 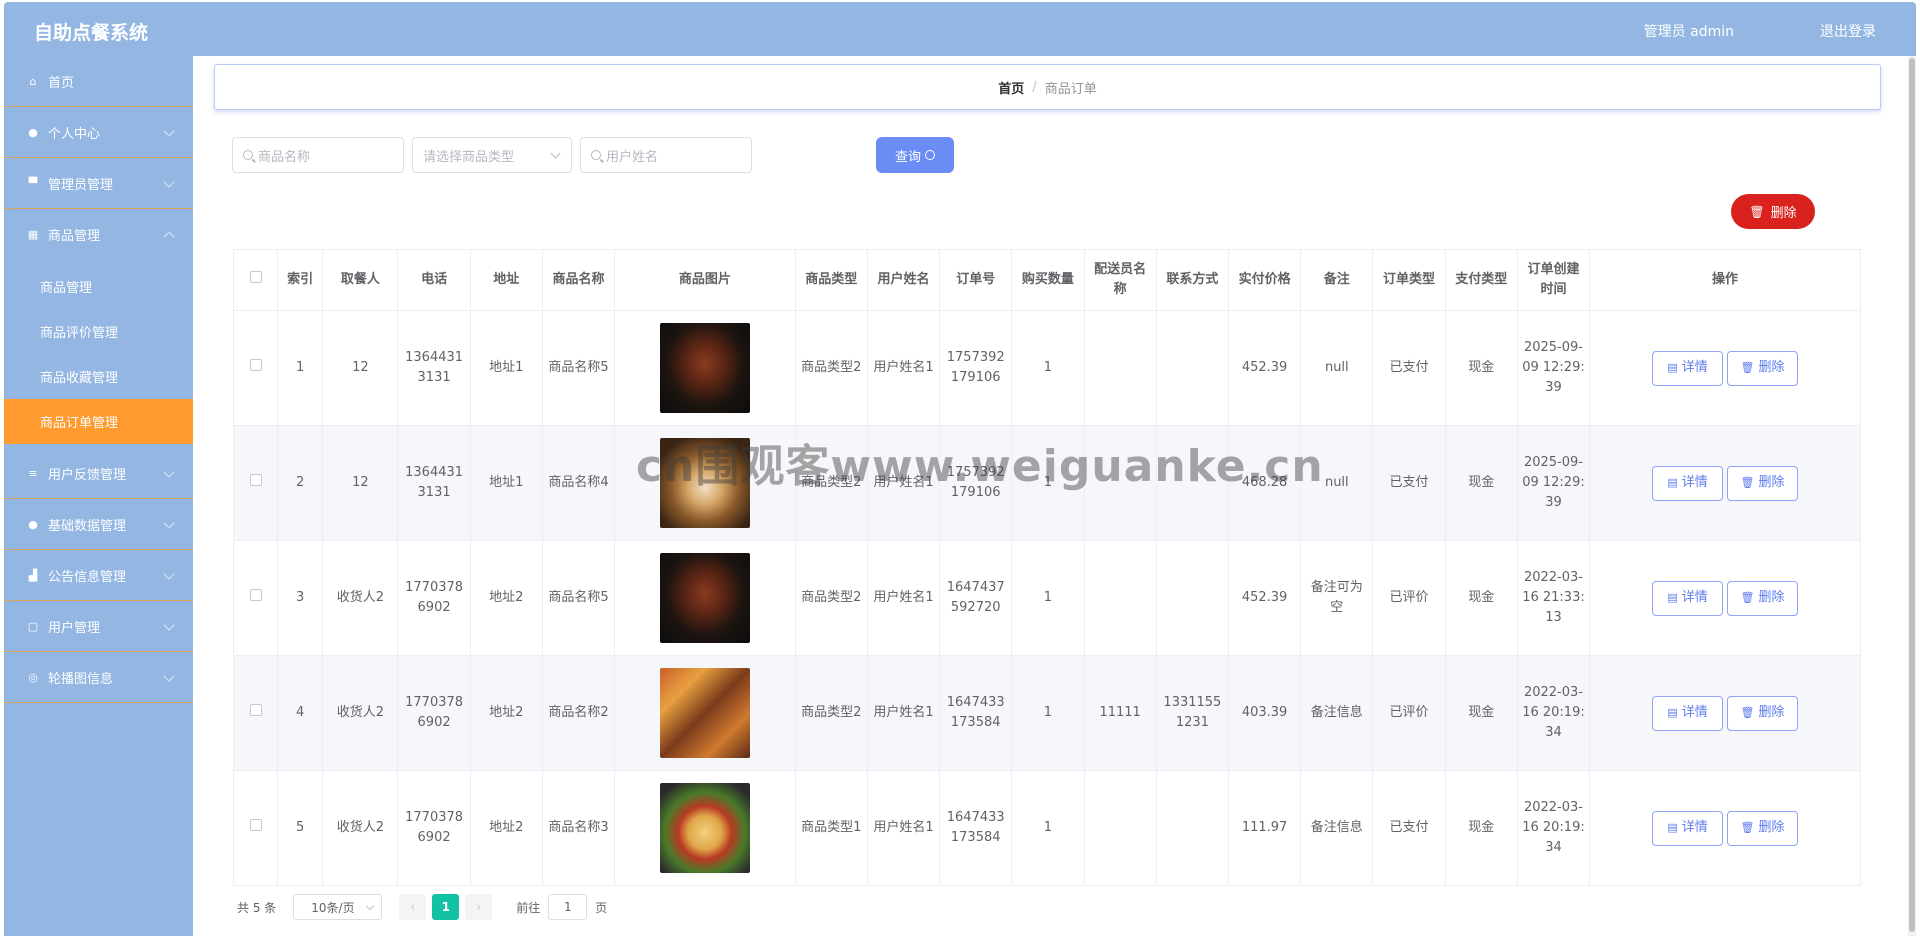 What do you see at coordinates (98, 626) in the screenshot?
I see `sidebar-item-7: ▢ 用户管理` at bounding box center [98, 626].